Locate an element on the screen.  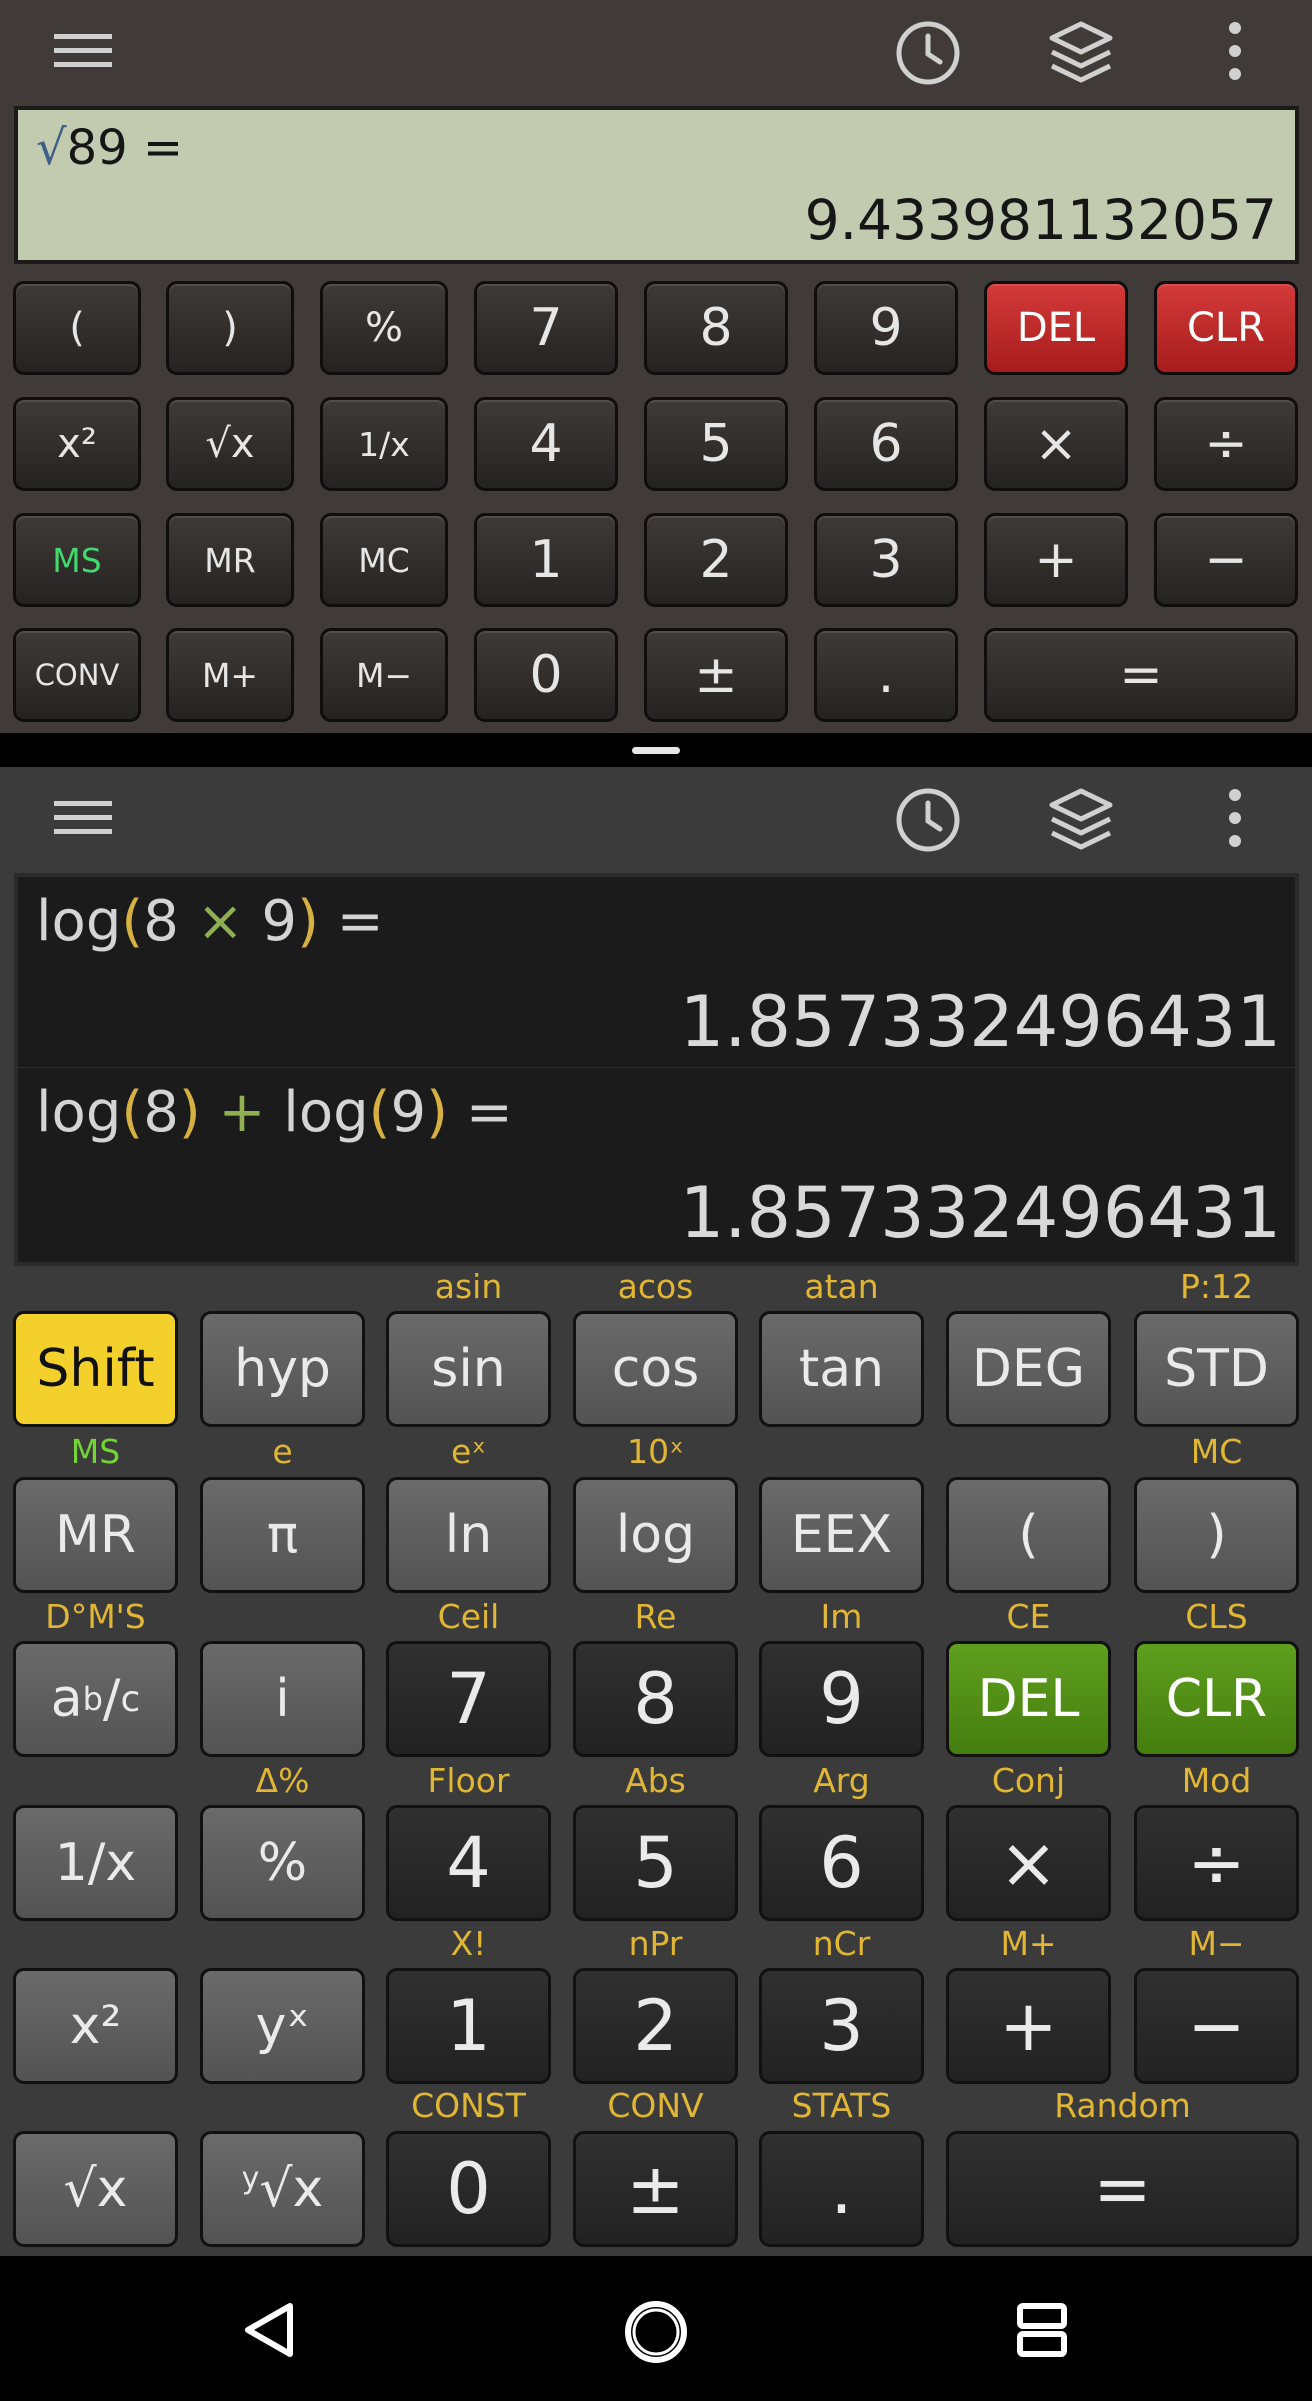
shift-label-precision: P:12 is located at coordinates (1216, 1286).